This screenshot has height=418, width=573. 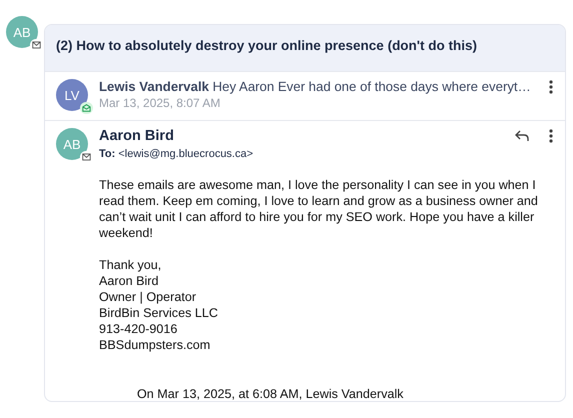 I want to click on open-envelope-icon, so click(x=86, y=108).